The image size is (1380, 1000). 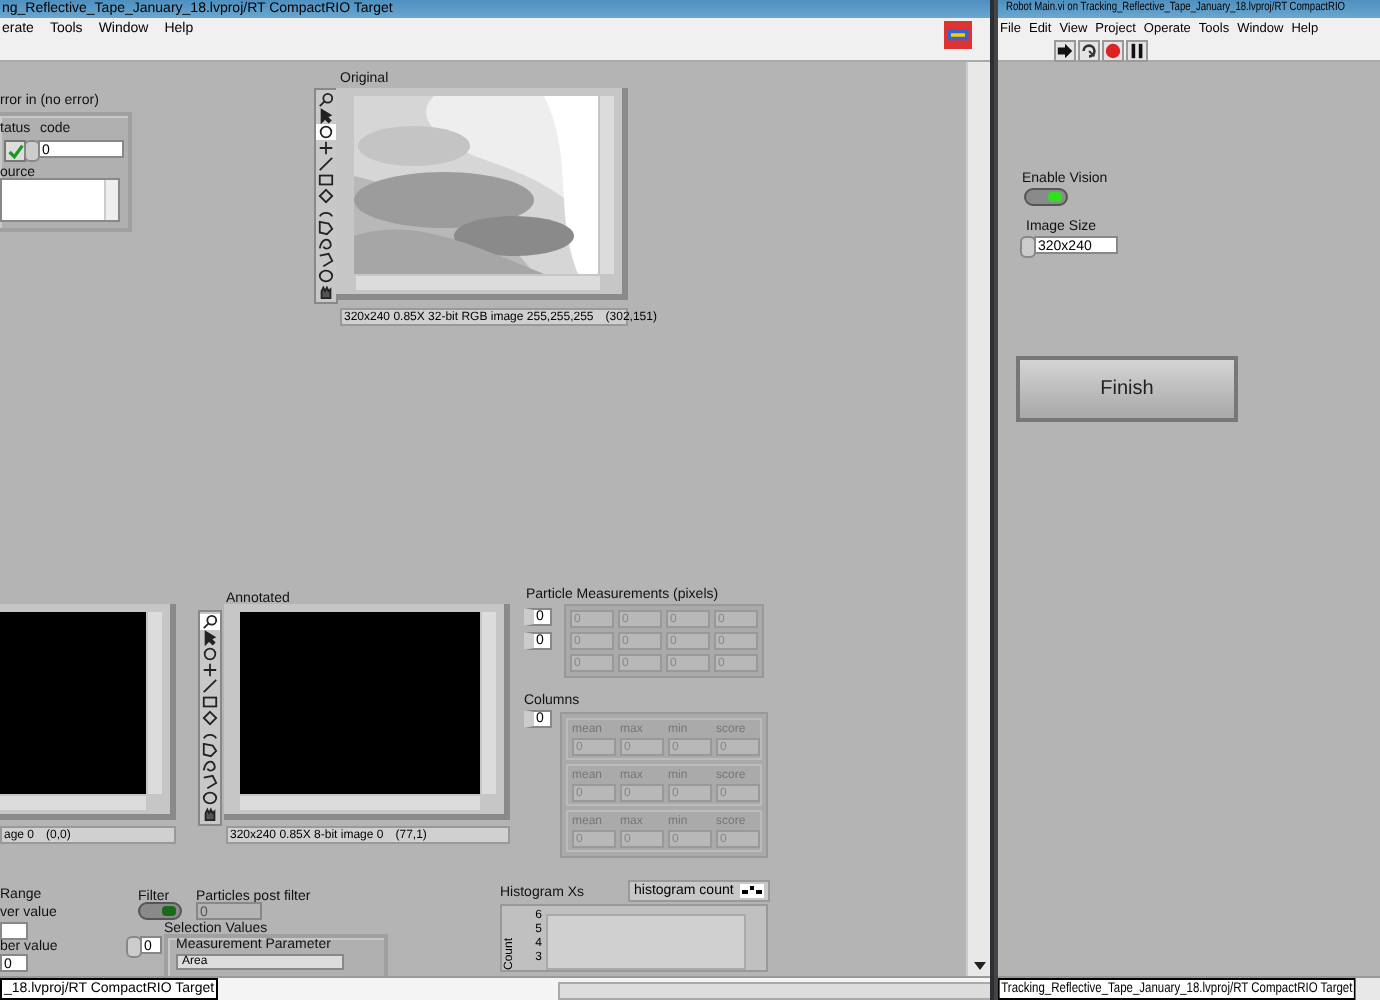 What do you see at coordinates (1127, 389) in the screenshot?
I see `finish-button: Finish` at bounding box center [1127, 389].